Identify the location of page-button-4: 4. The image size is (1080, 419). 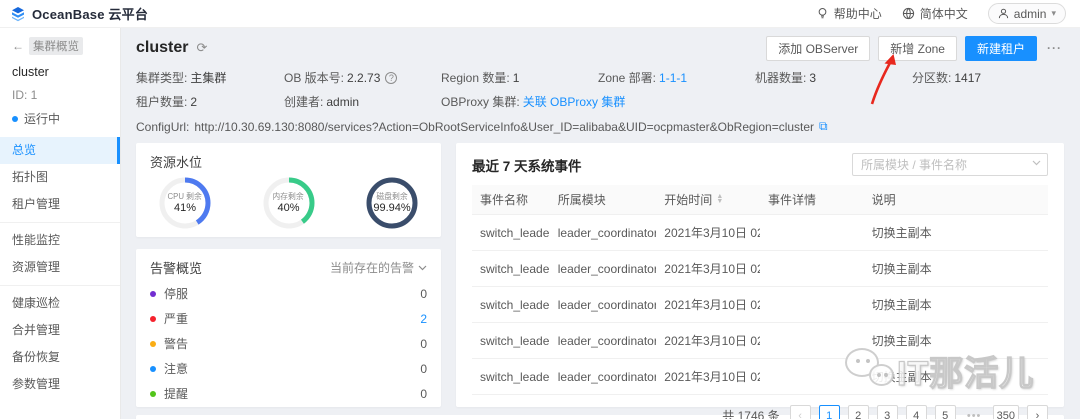
(916, 412).